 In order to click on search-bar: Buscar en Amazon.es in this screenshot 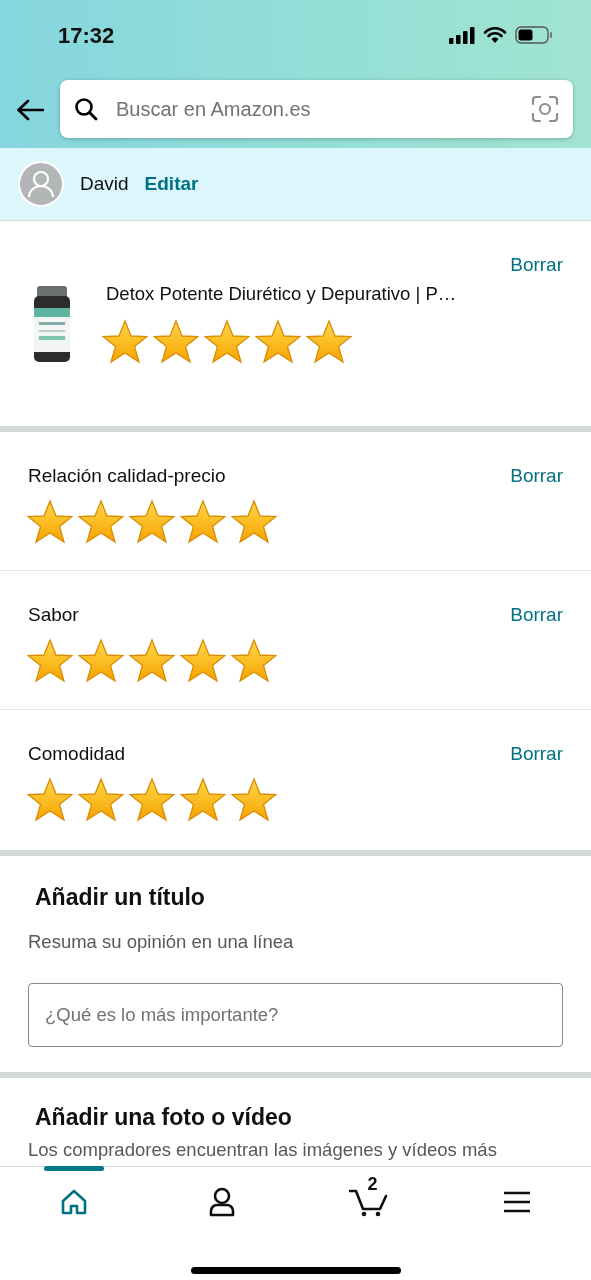, I will do `click(316, 109)`.